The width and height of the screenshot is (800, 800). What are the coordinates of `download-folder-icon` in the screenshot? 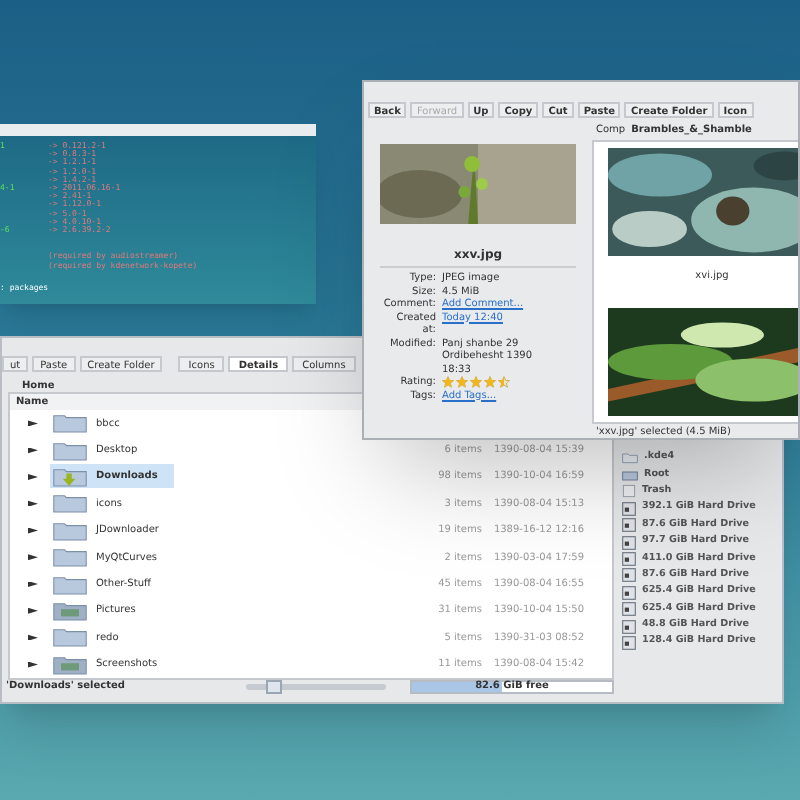 It's located at (70, 476).